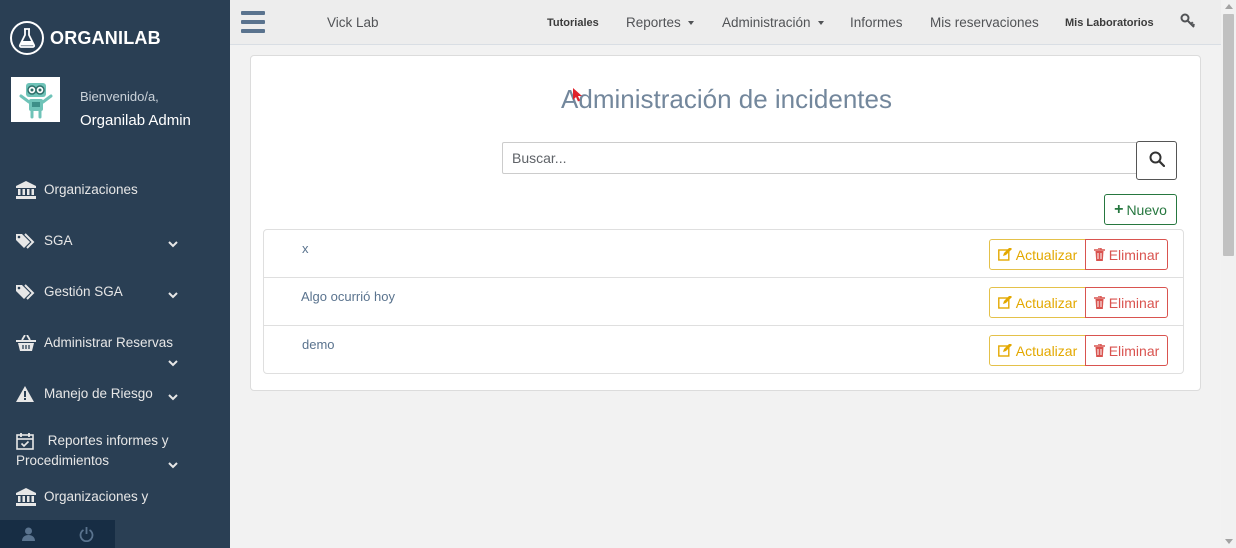 This screenshot has height=548, width=1236. Describe the element at coordinates (1188, 23) in the screenshot. I see `key-icon` at that location.